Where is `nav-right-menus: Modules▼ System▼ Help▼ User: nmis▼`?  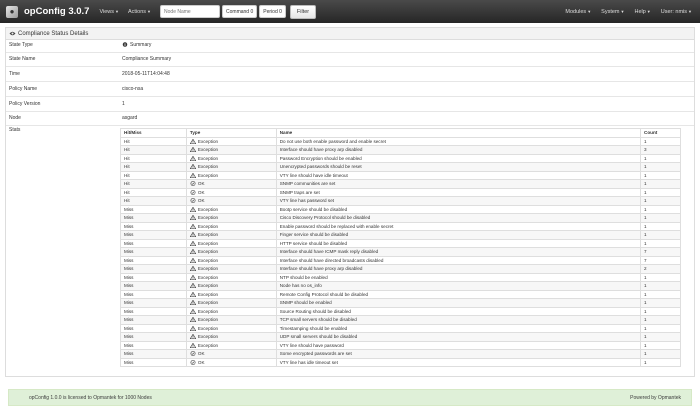
nav-right-menus: Modules▼ System▼ Help▼ User: nmis▼ is located at coordinates (623, 11).